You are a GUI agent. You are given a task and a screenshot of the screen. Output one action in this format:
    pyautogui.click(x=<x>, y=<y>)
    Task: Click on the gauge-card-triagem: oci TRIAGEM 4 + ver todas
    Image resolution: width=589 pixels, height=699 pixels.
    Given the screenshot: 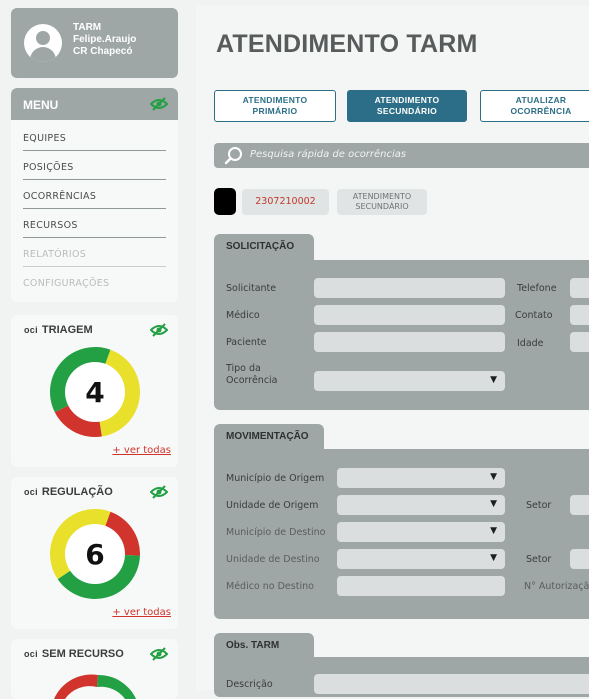 What is the action you would take?
    pyautogui.click(x=94, y=391)
    